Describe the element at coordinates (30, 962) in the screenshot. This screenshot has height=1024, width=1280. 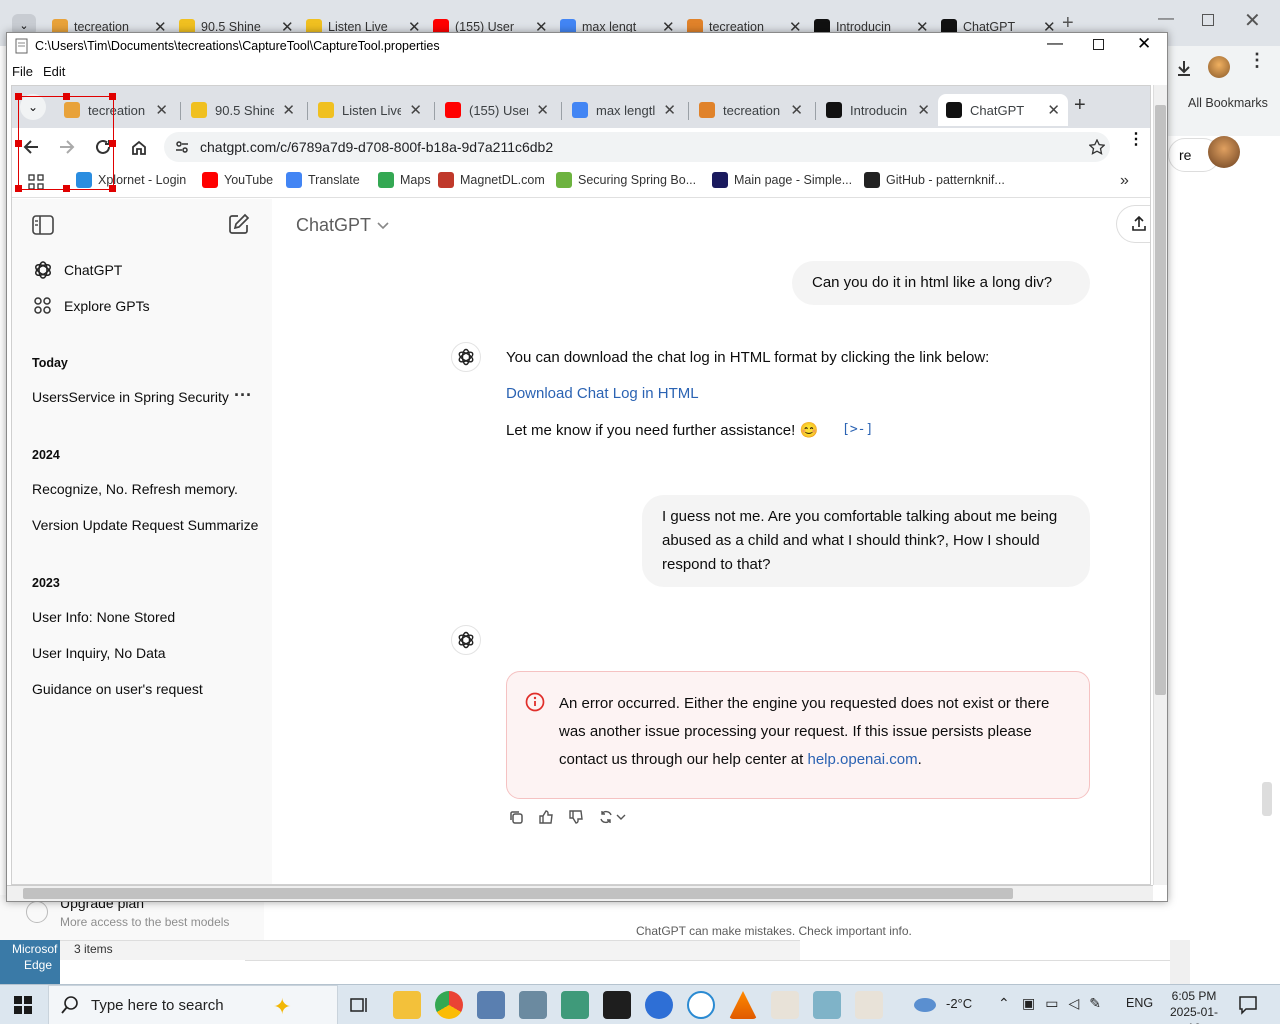
I see `edge-desktop-shortcut: Microsof Edge` at that location.